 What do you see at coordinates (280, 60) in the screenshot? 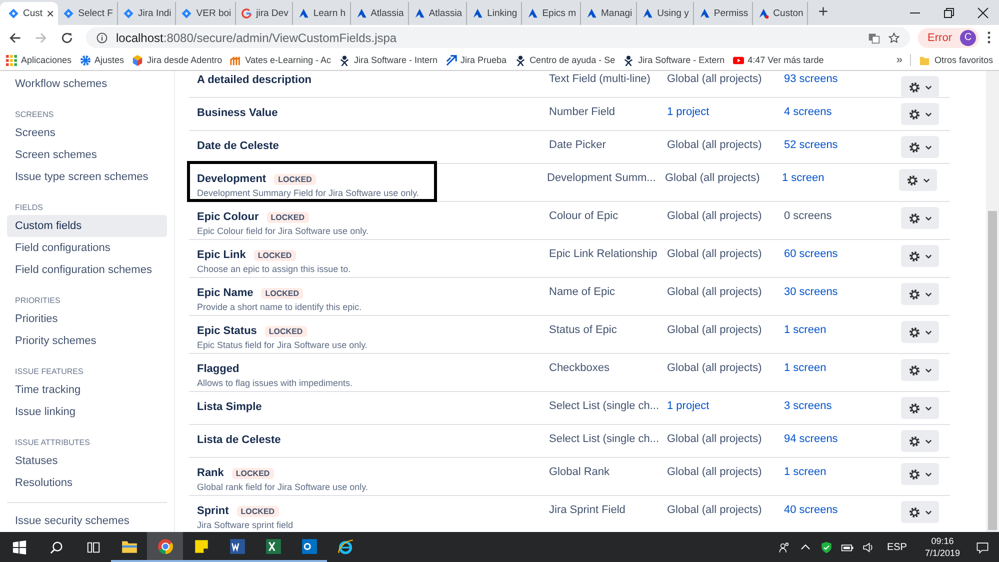
I see `bookmark: Vates e-Learning - Ac` at bounding box center [280, 60].